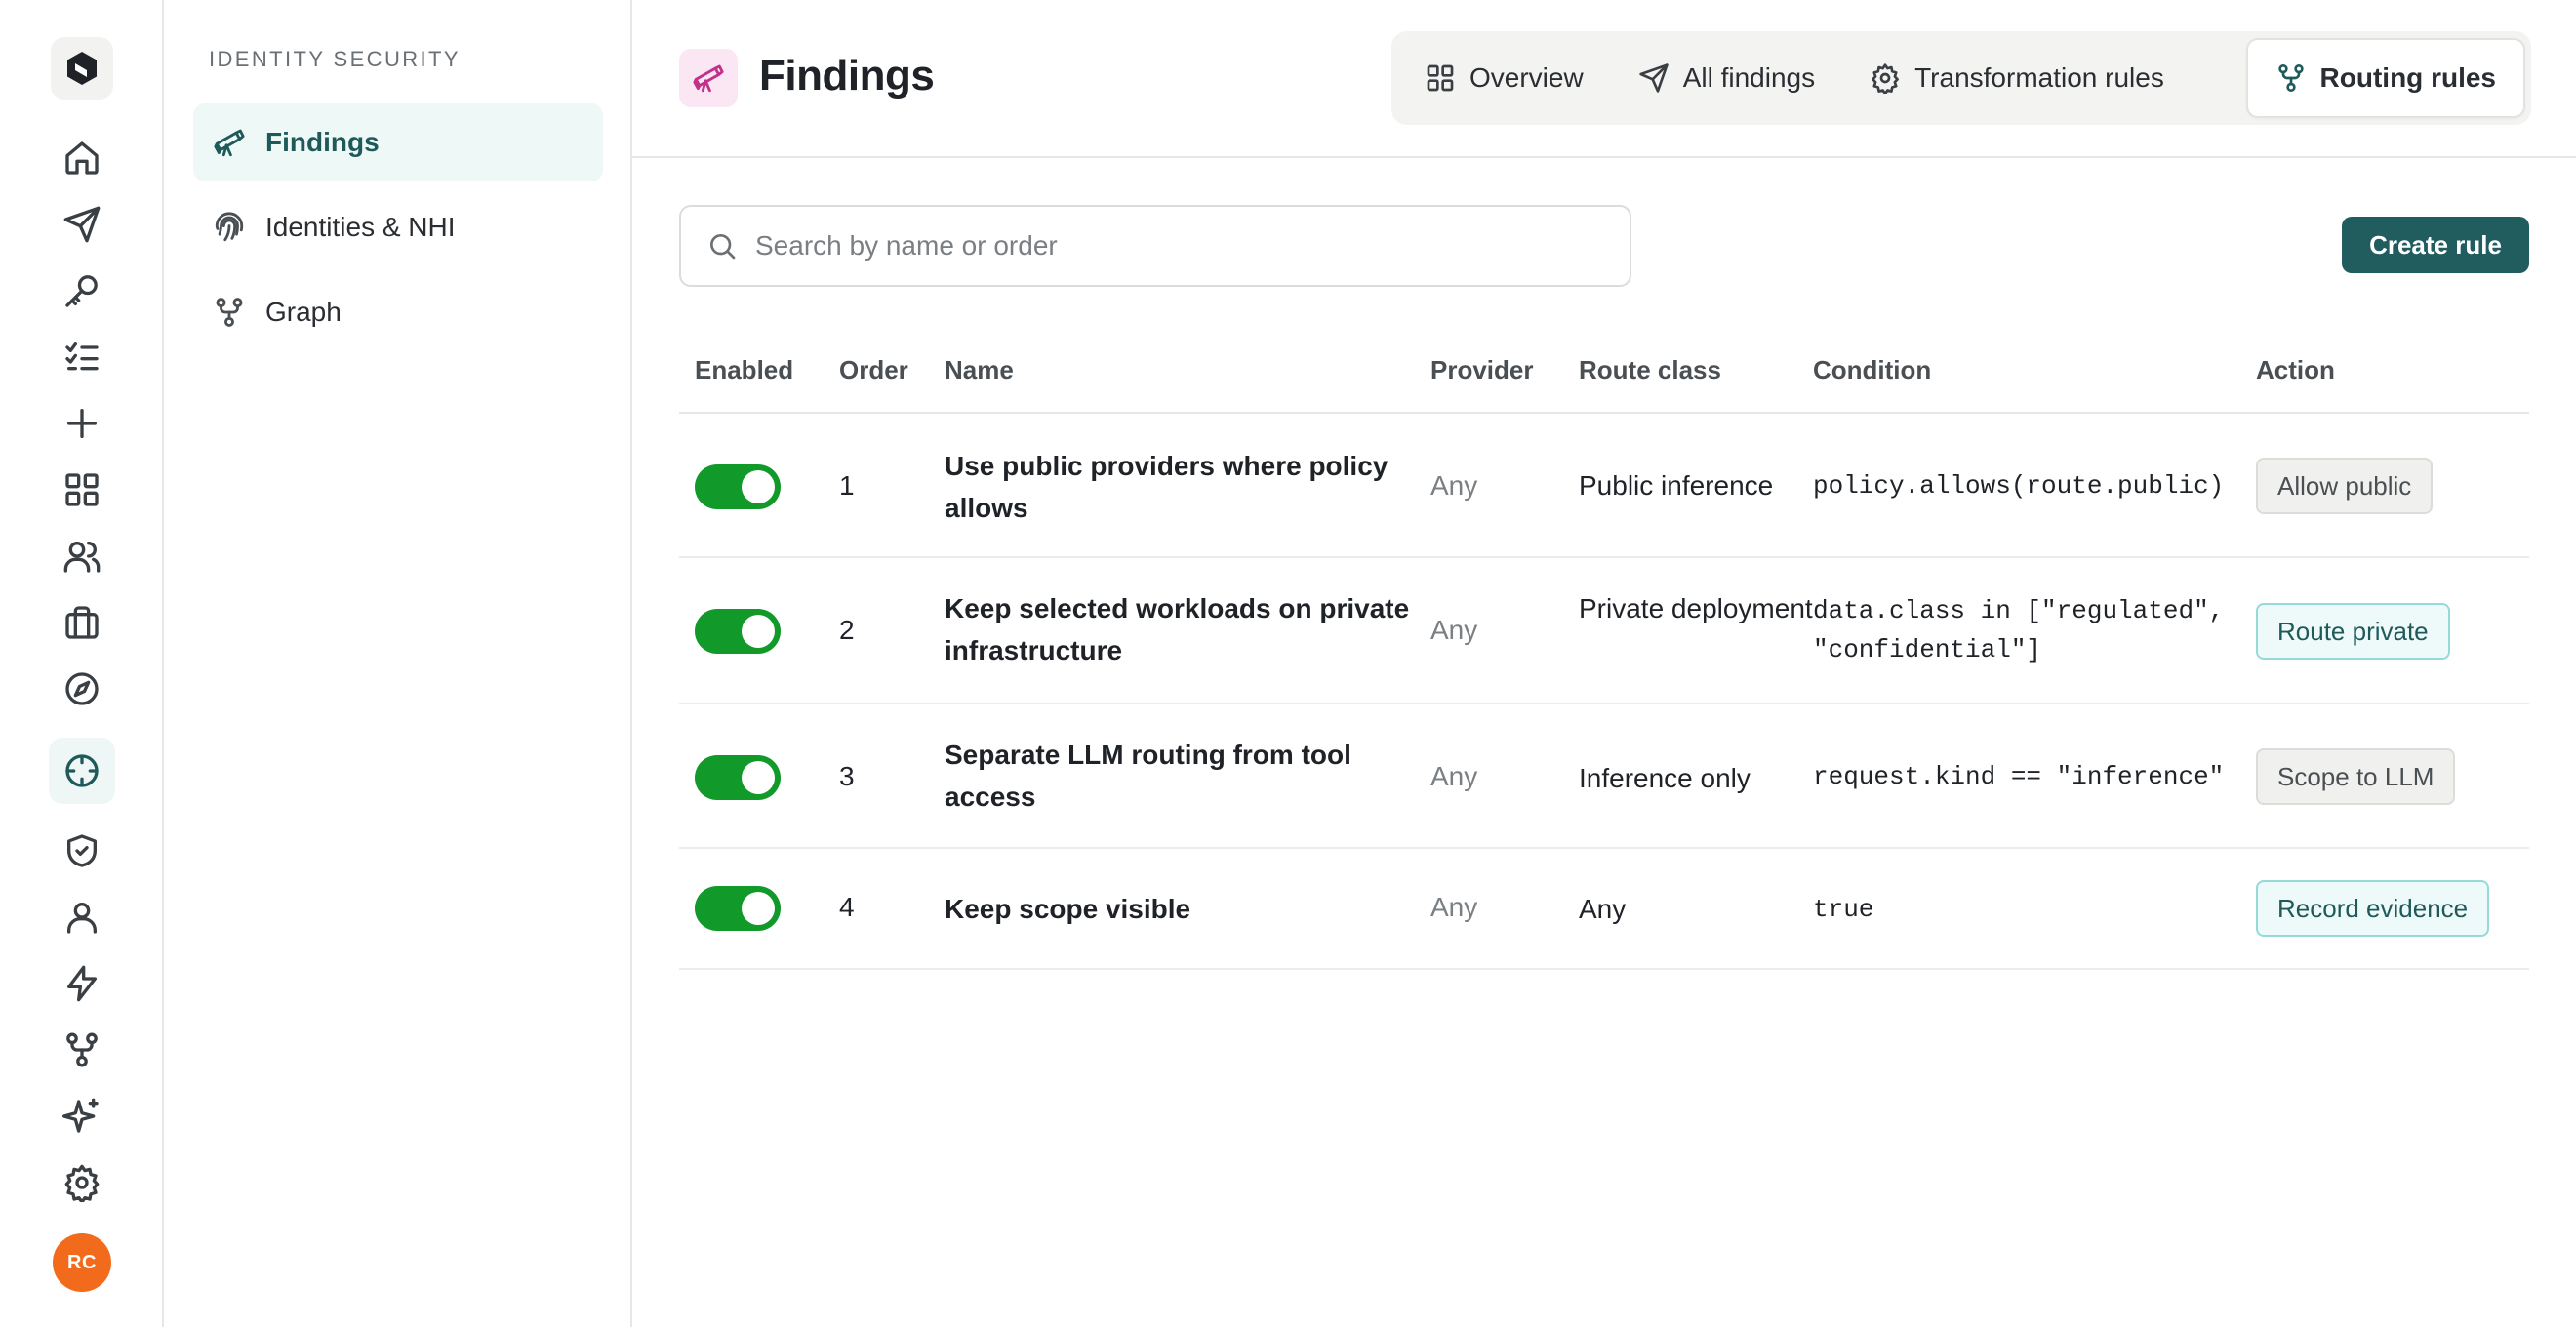 This screenshot has height=1327, width=2576. I want to click on order-cell: 4, so click(847, 907).